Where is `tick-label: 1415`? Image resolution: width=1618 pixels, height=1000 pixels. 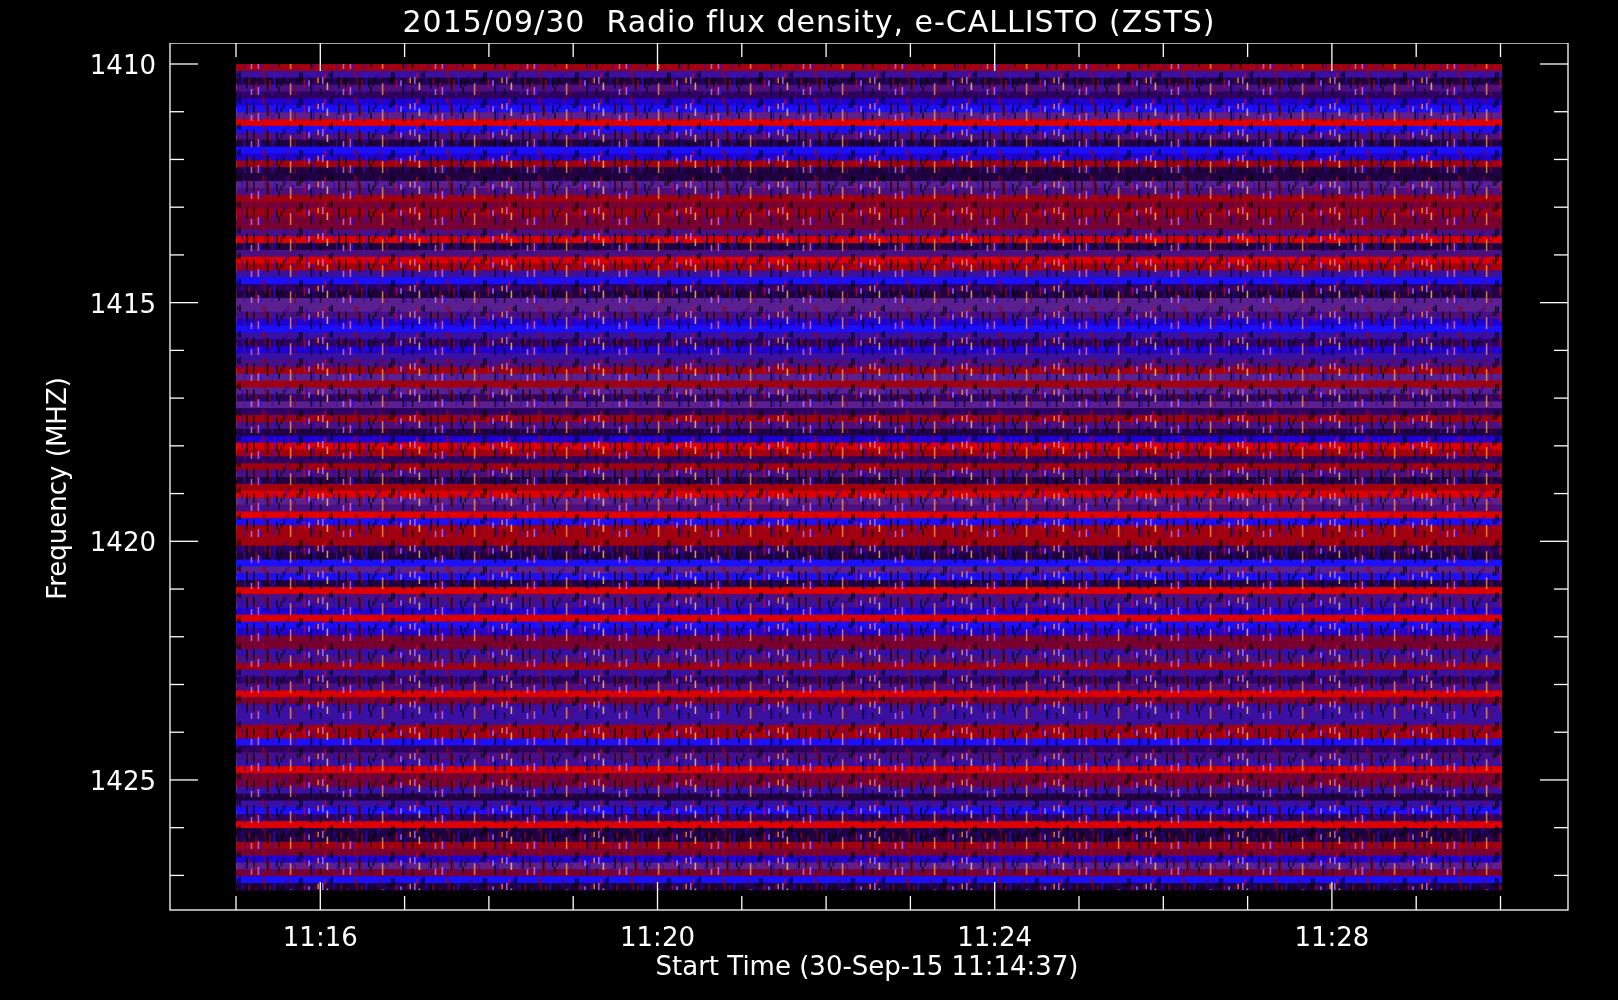
tick-label: 1415 is located at coordinates (122, 303).